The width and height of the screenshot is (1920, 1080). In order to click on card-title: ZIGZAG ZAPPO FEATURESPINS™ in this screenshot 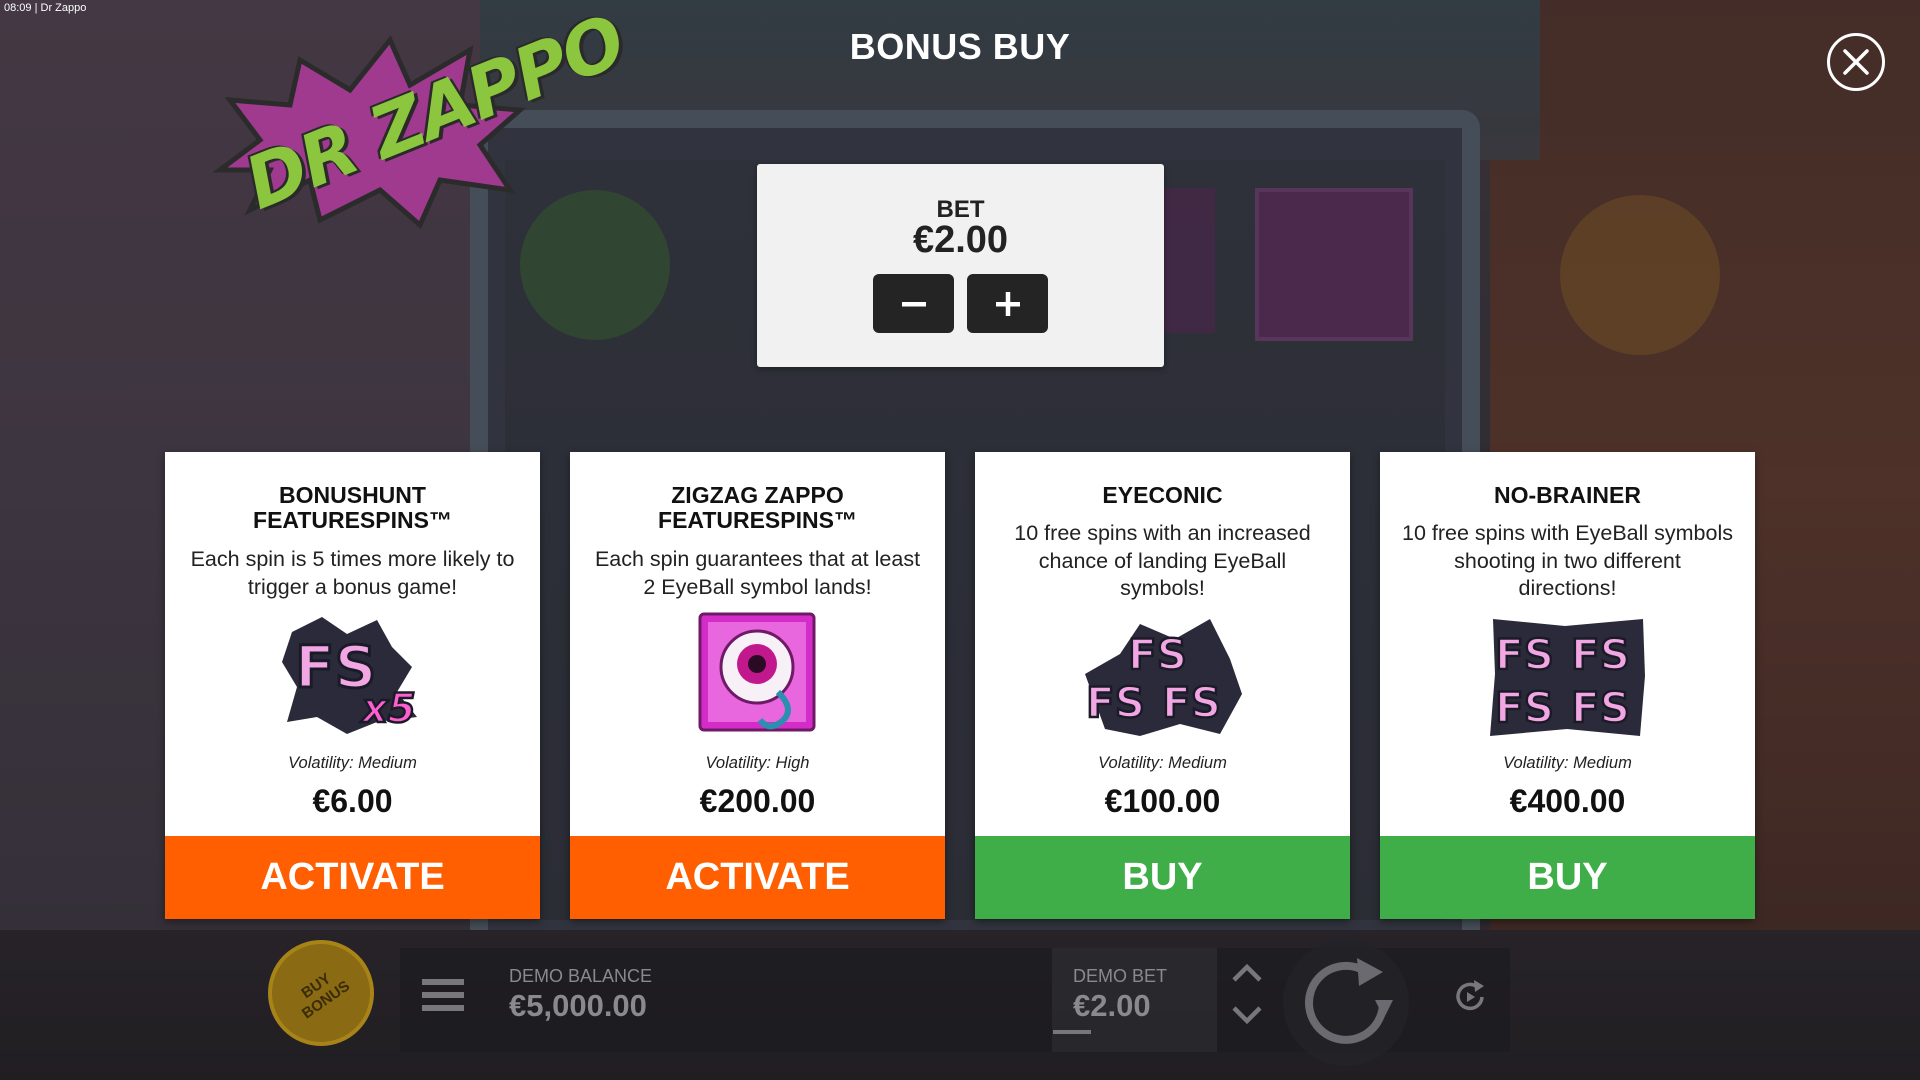, I will do `click(757, 508)`.